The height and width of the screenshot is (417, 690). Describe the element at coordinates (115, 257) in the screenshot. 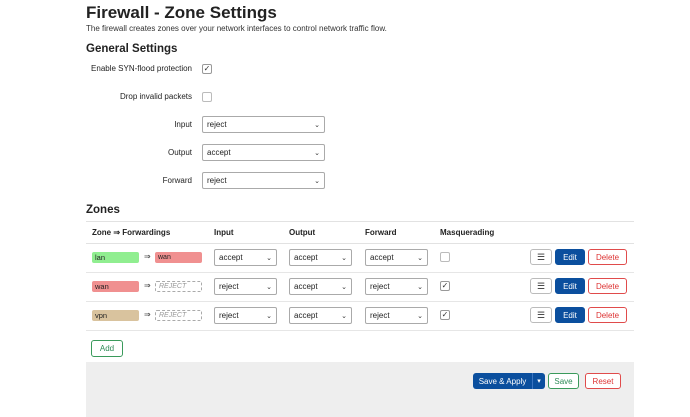

I see `zone-badge: lan` at that location.